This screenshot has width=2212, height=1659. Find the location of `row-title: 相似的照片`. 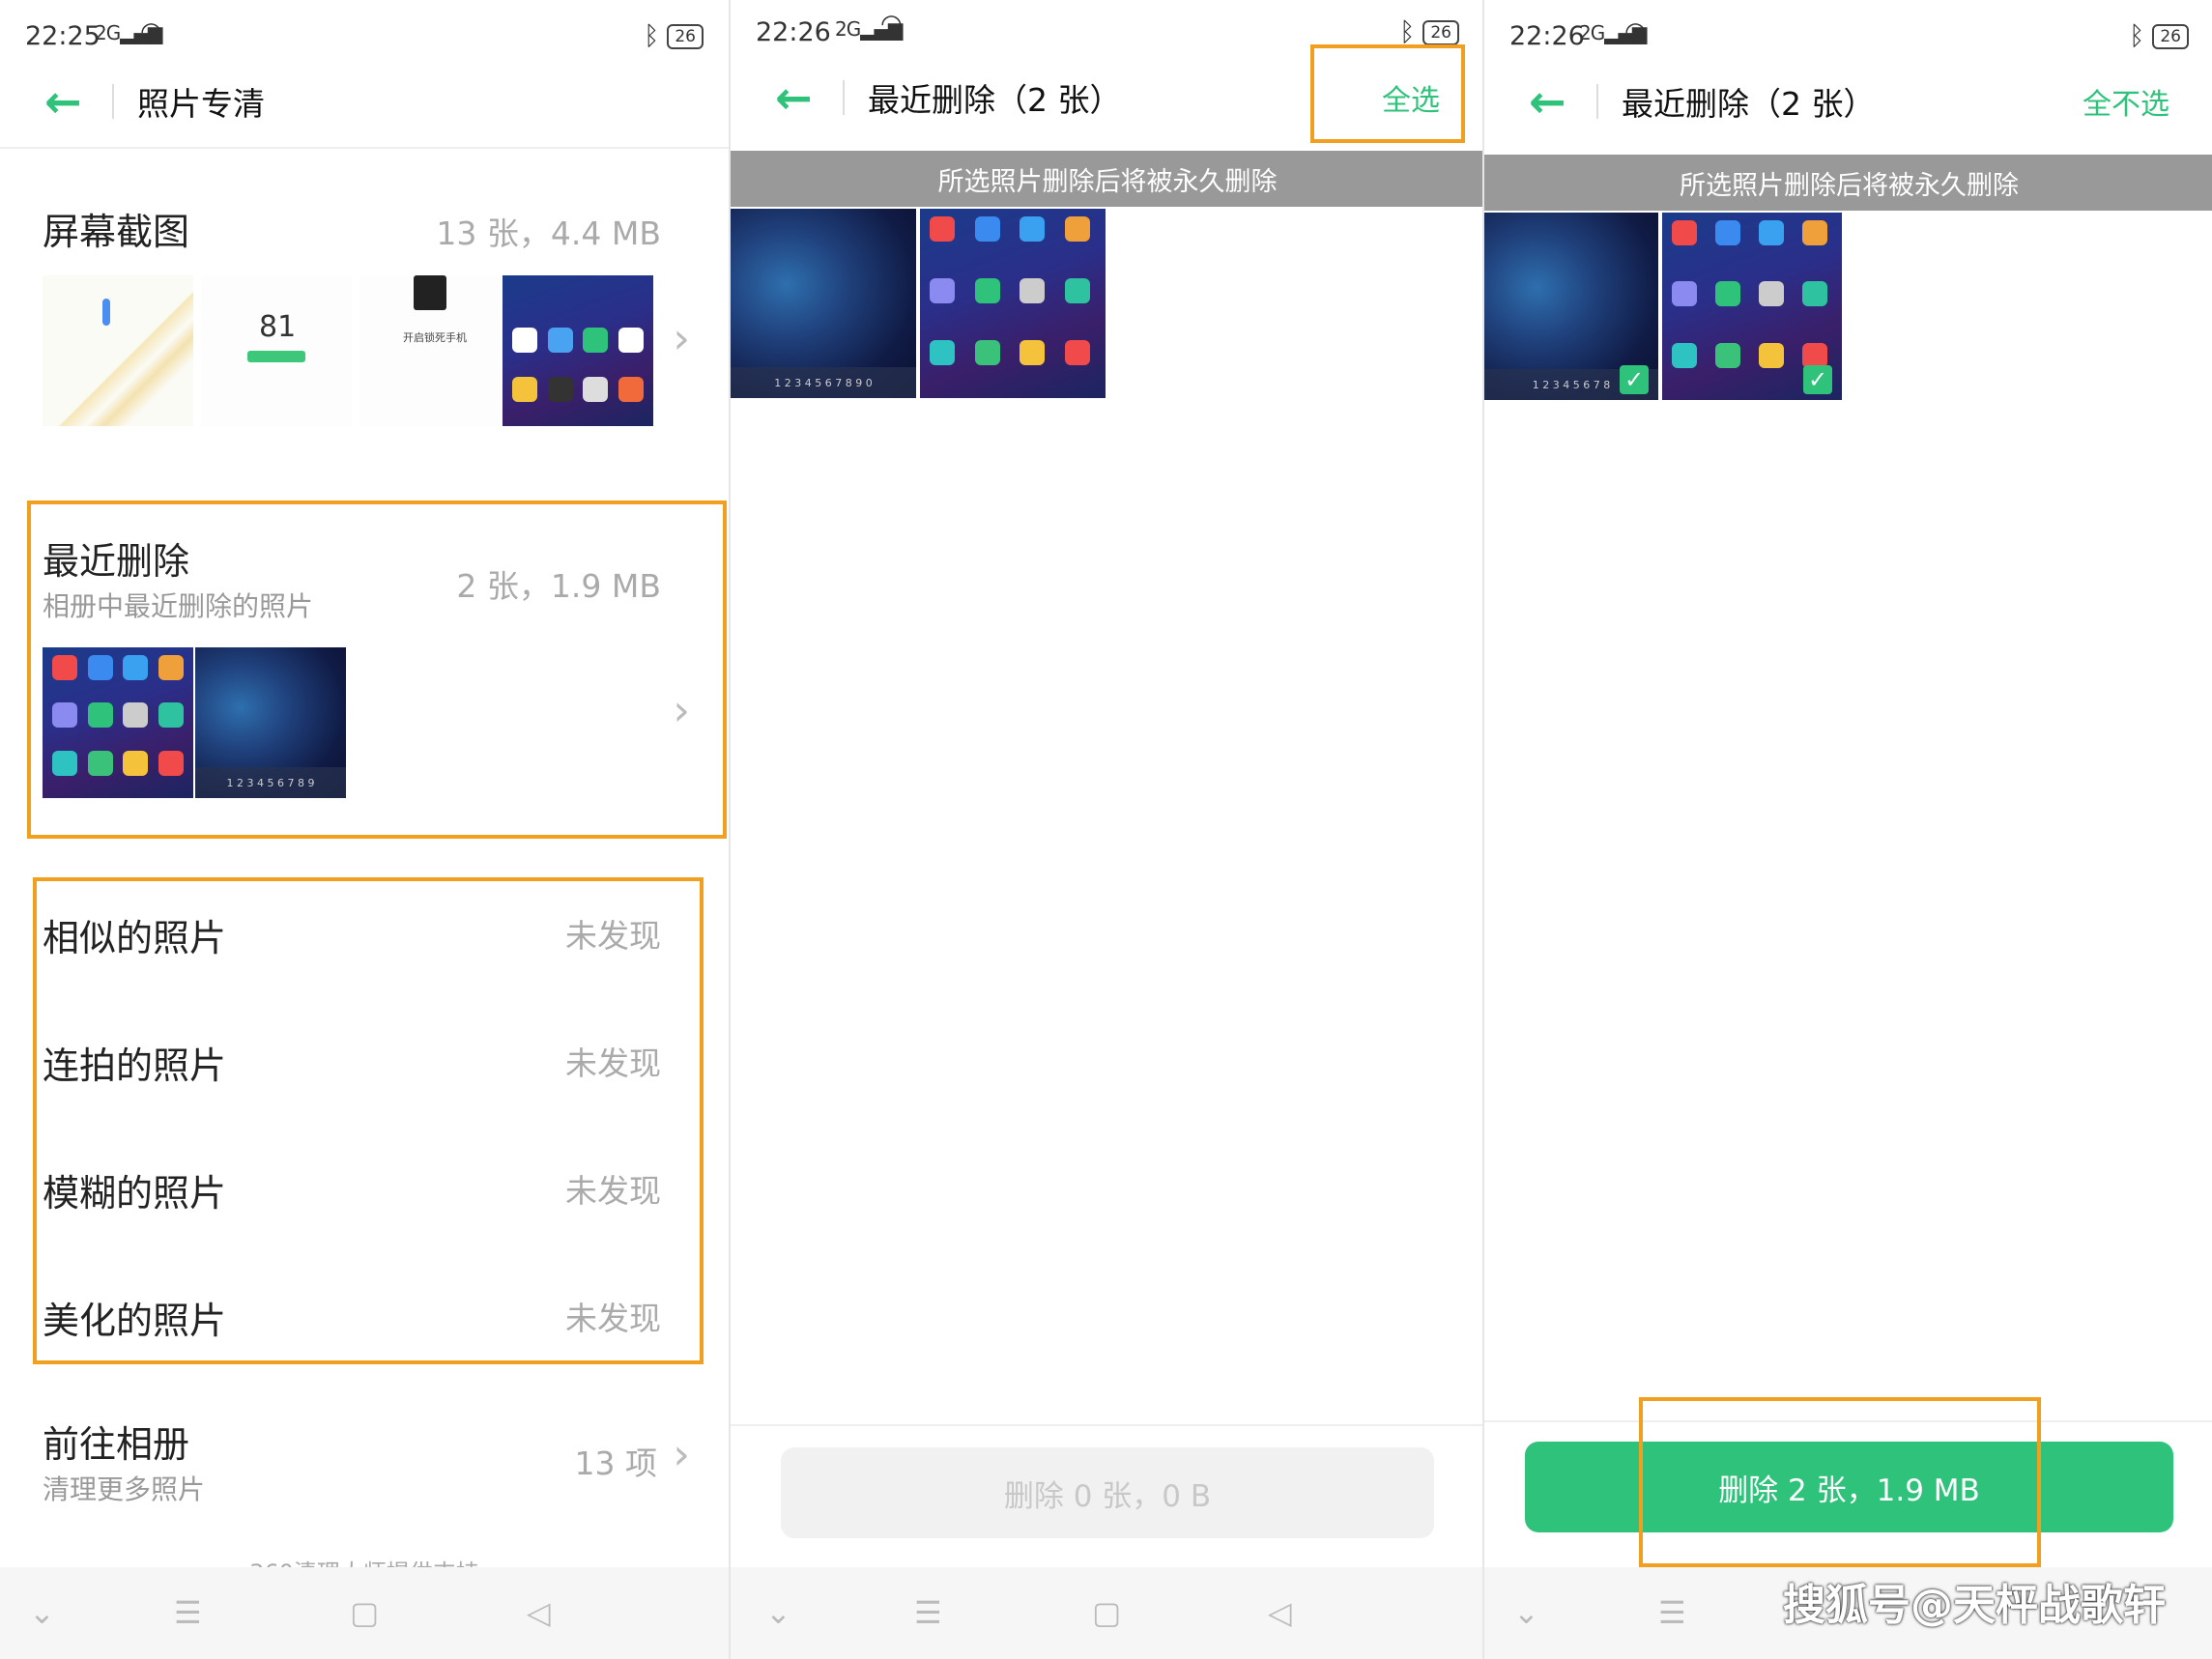

row-title: 相似的照片 is located at coordinates (135, 938).